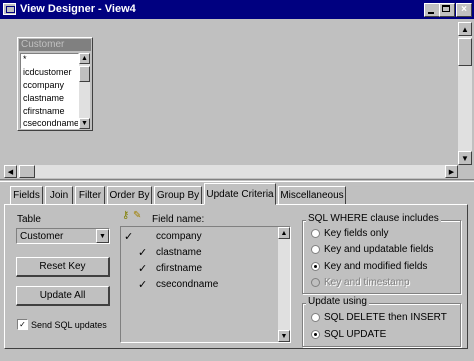  I want to click on reset-key-button: Reset Key, so click(63, 267).